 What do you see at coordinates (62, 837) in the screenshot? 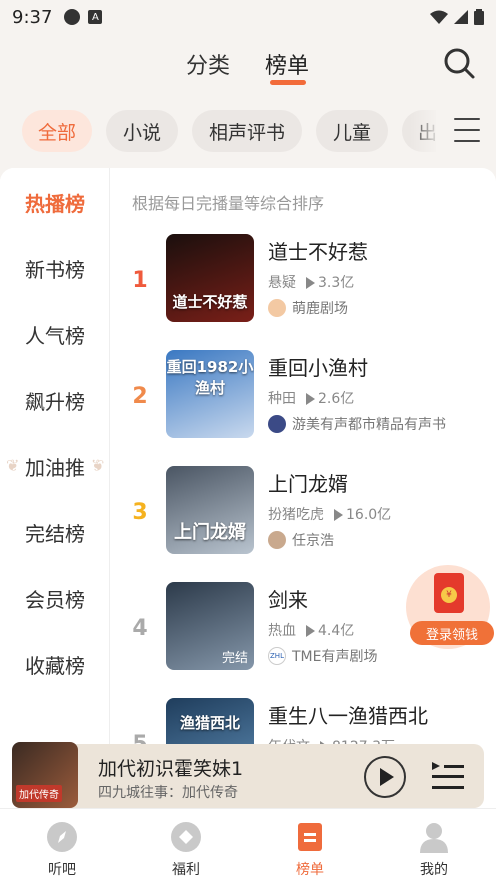
I see `compass-icon` at bounding box center [62, 837].